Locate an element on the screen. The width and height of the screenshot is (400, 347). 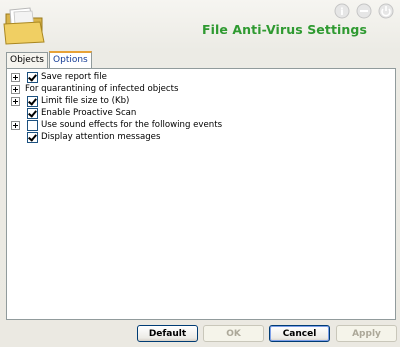
default-button: Default is located at coordinates (167, 333).